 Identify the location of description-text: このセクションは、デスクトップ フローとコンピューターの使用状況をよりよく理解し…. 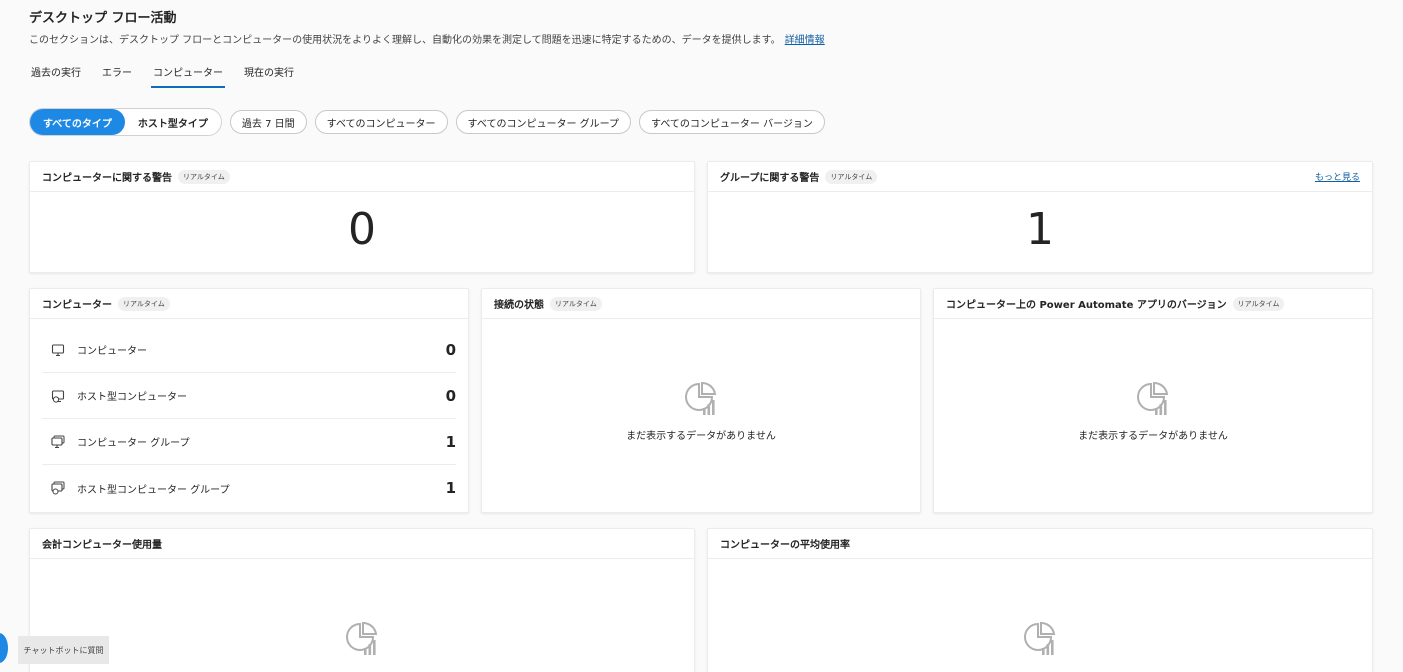
(405, 40).